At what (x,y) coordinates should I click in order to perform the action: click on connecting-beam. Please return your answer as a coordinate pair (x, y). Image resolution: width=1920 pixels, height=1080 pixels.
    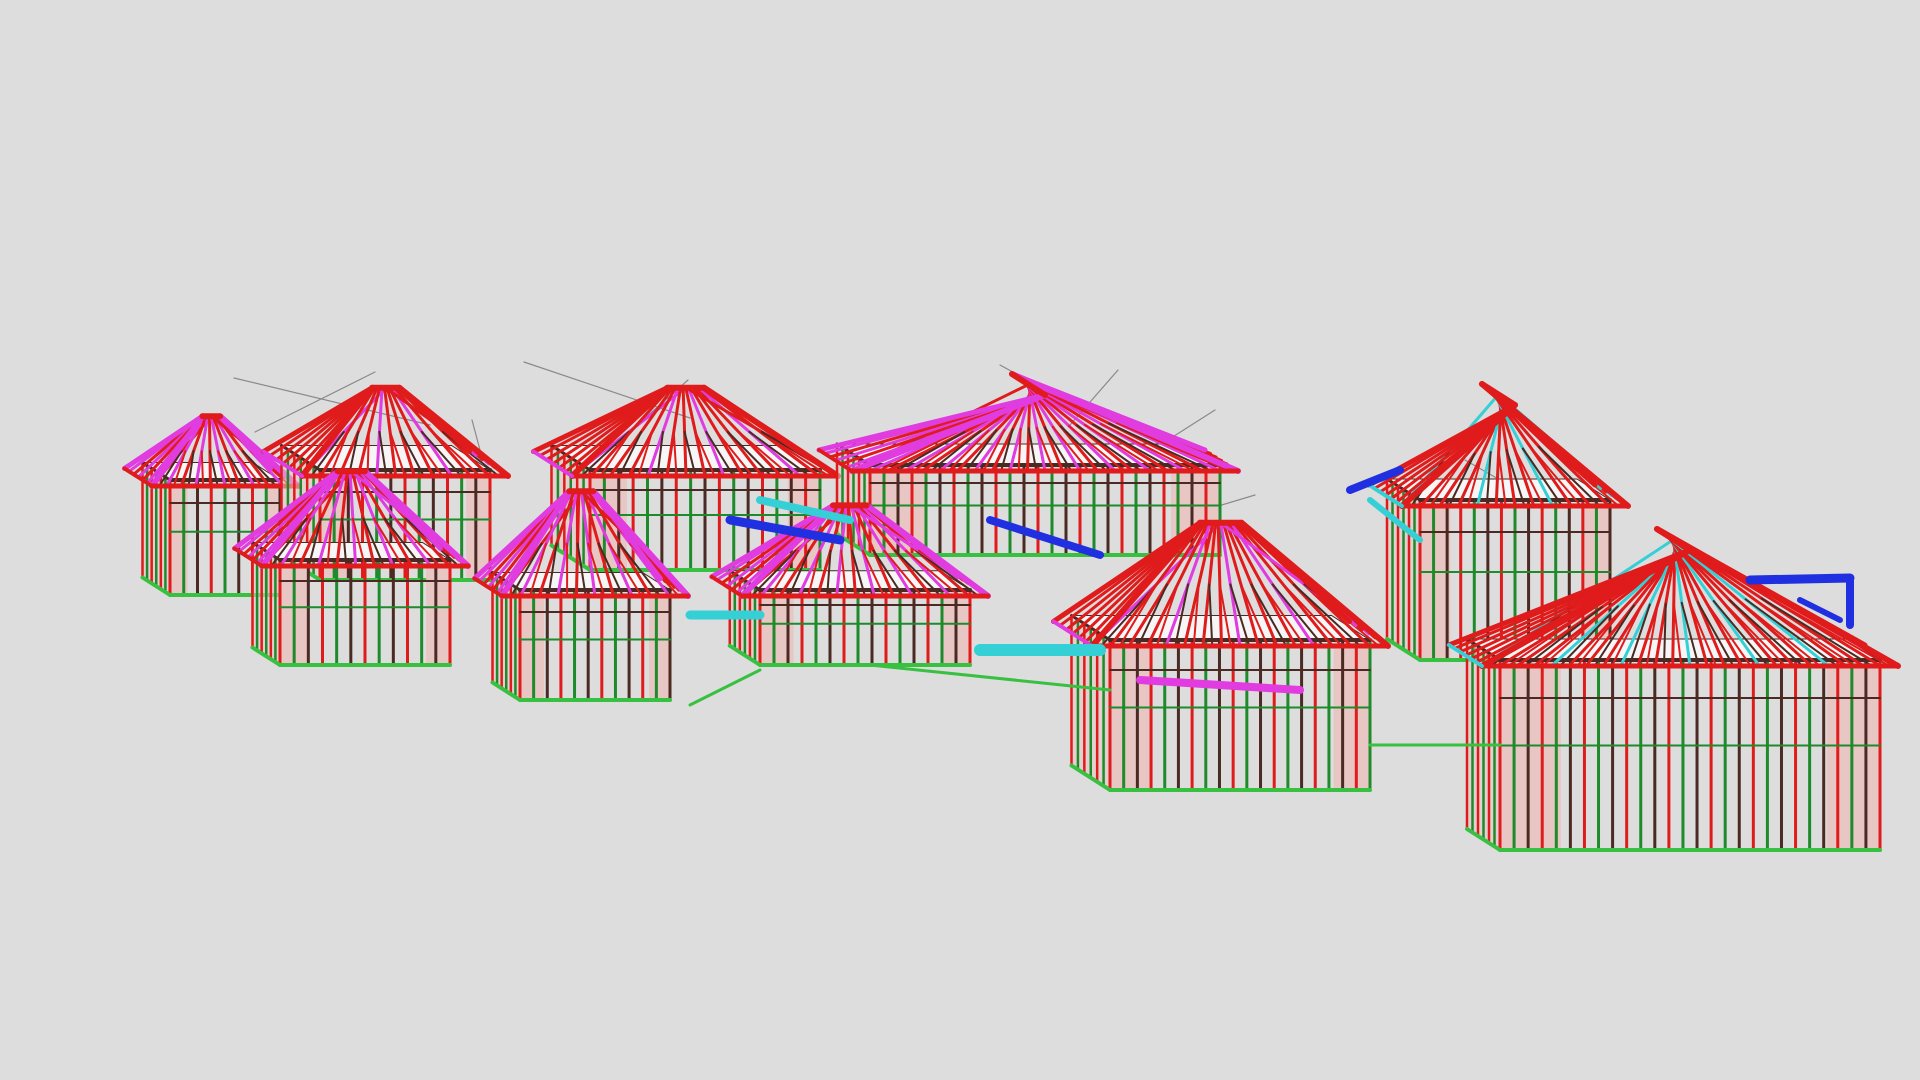
    Looking at the image, I should click on (1800, 579).